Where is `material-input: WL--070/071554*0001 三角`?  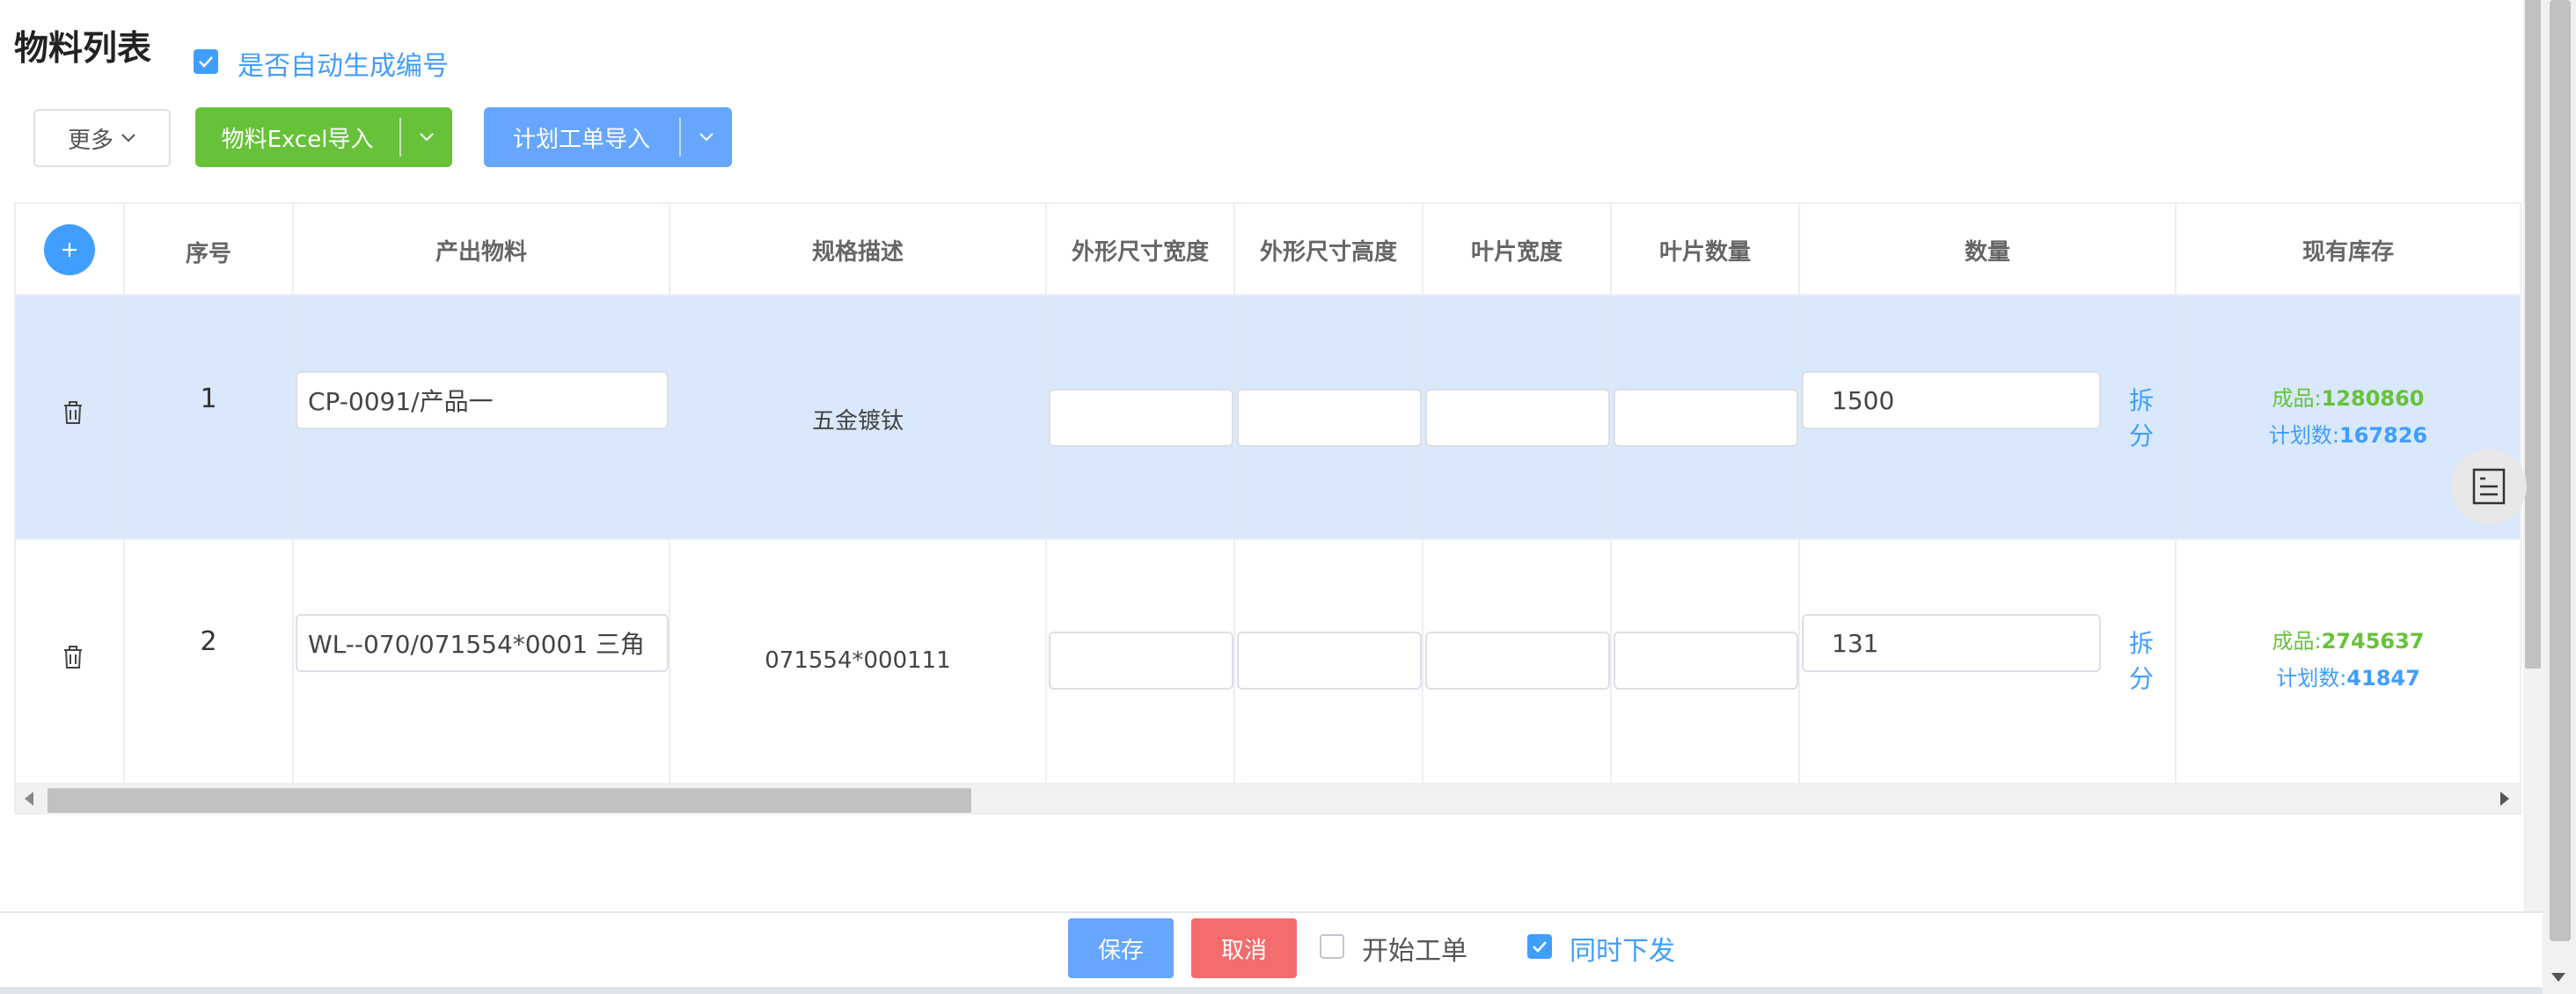 material-input: WL--070/071554*0001 三角 is located at coordinates (482, 643).